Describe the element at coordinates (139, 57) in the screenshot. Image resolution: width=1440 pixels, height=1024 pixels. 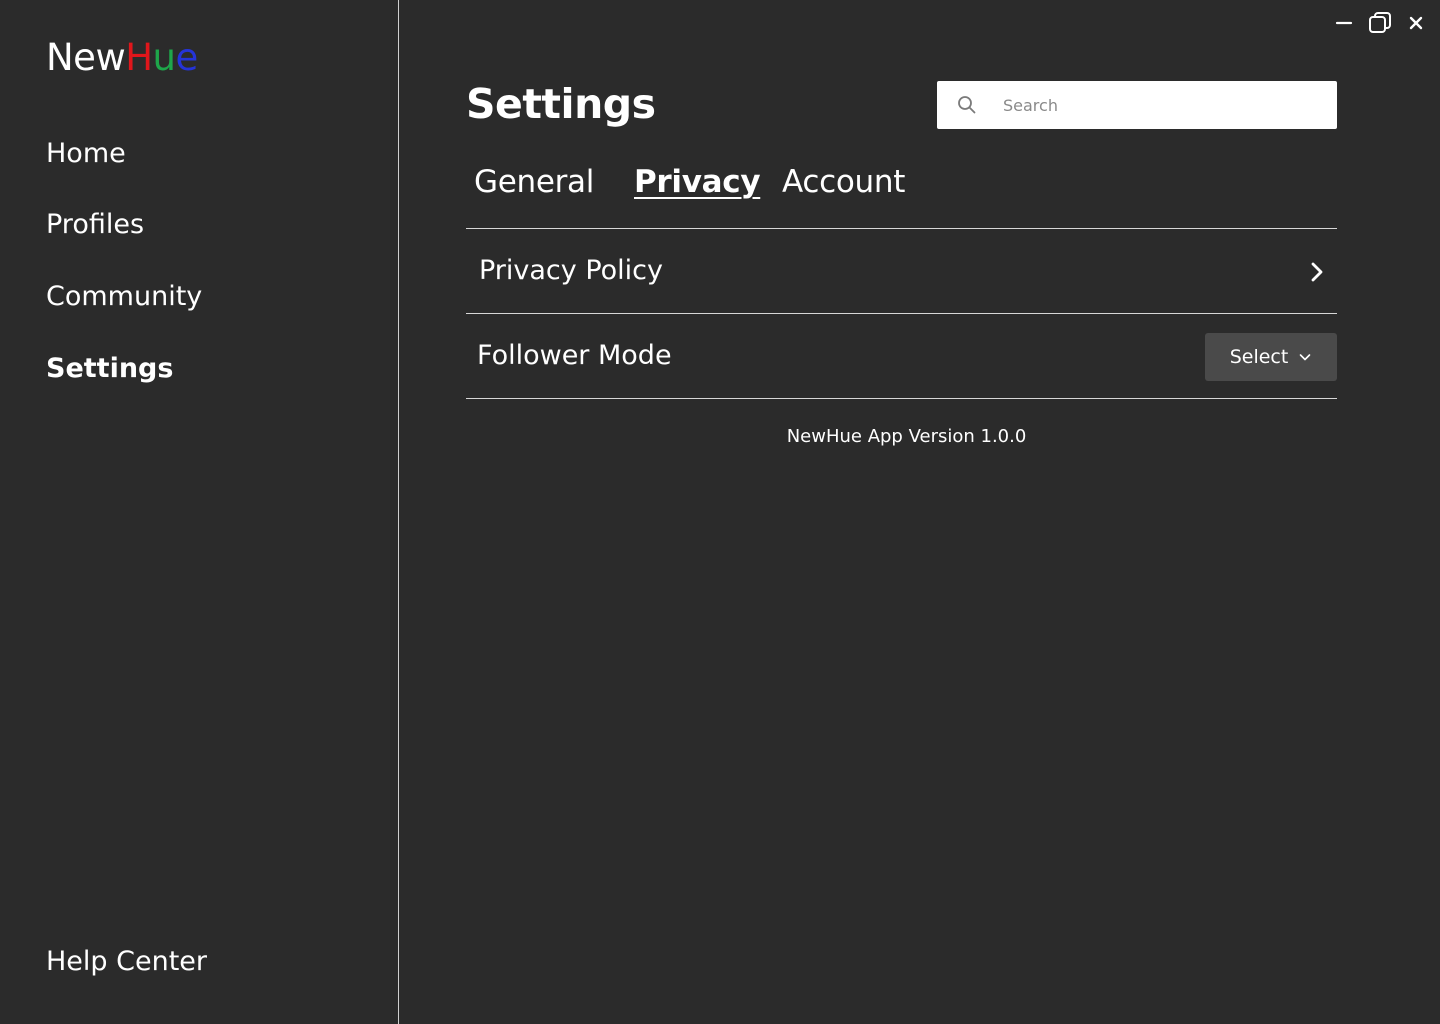
I see `logo-letter-h: H` at that location.